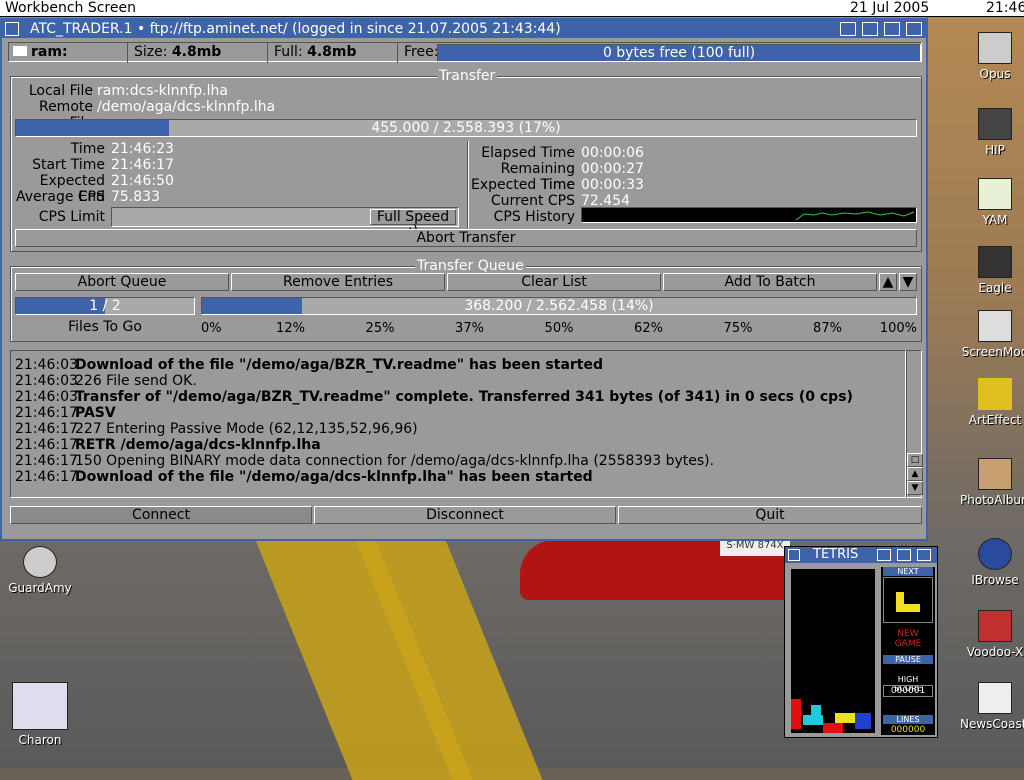  I want to click on queue-progress-text: 368.200 / 2.562.458 (14%), so click(559, 306).